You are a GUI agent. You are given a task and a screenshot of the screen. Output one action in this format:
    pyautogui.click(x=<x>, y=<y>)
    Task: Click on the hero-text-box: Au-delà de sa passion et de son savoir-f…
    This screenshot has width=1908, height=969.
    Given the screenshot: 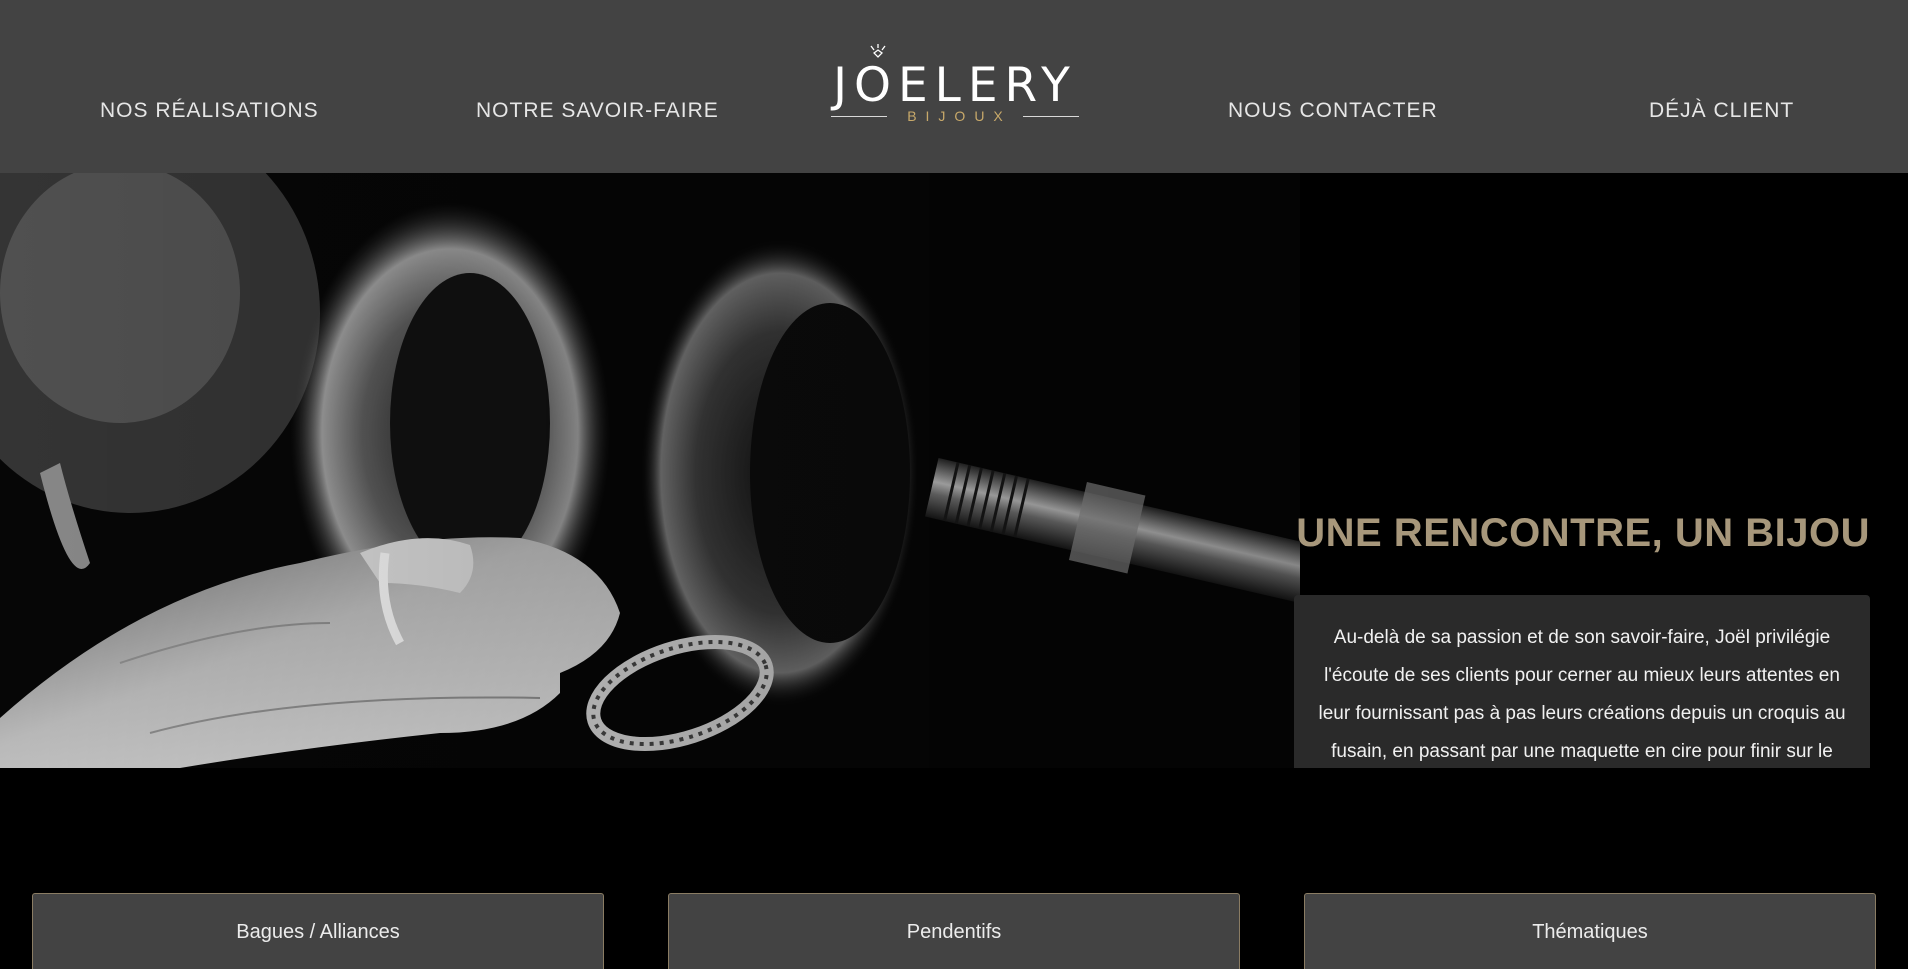 What is the action you would take?
    pyautogui.click(x=1582, y=681)
    